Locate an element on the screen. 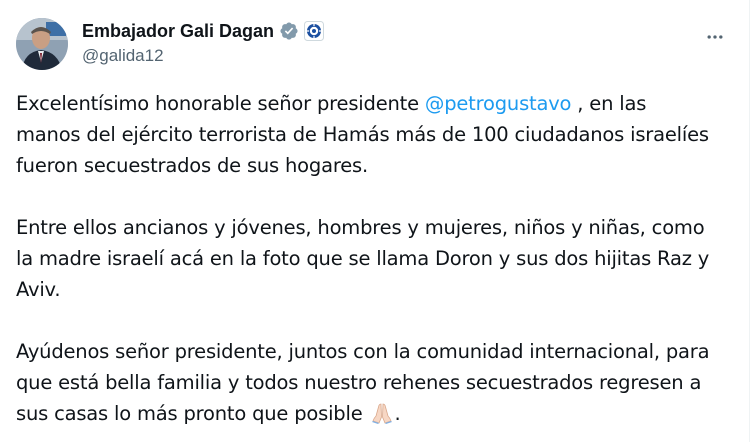  paragraph-3-period: . is located at coordinates (397, 413).